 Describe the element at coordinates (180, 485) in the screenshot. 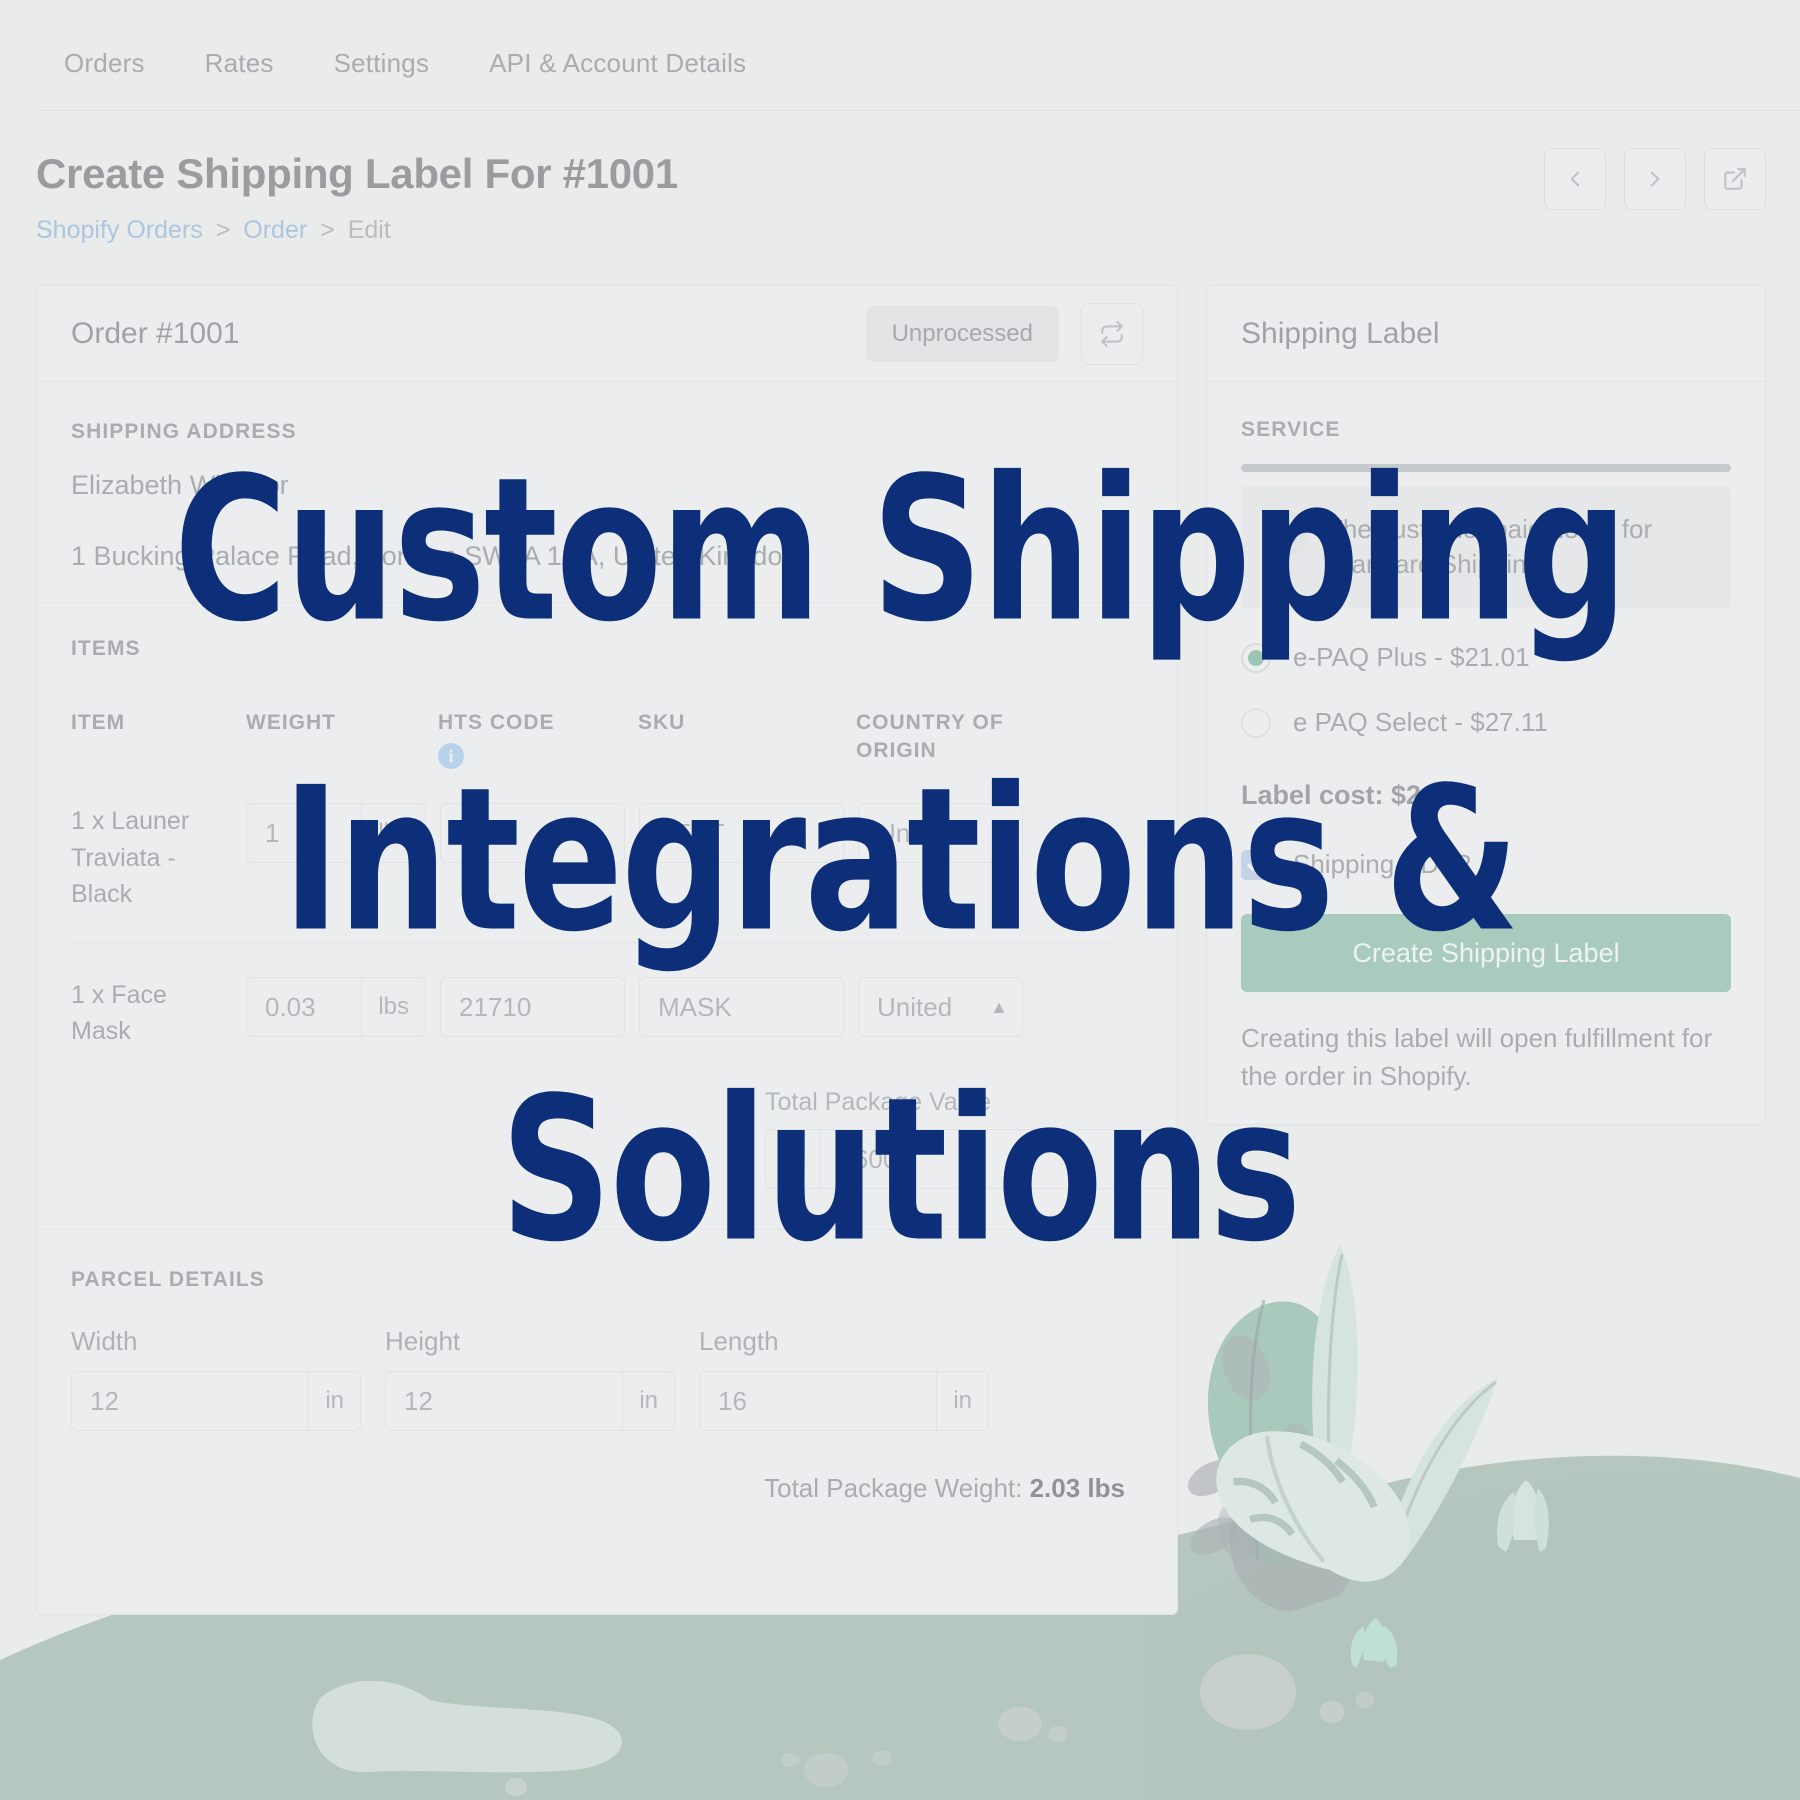

I see `recipient-name: Elizabeth Windsor` at that location.